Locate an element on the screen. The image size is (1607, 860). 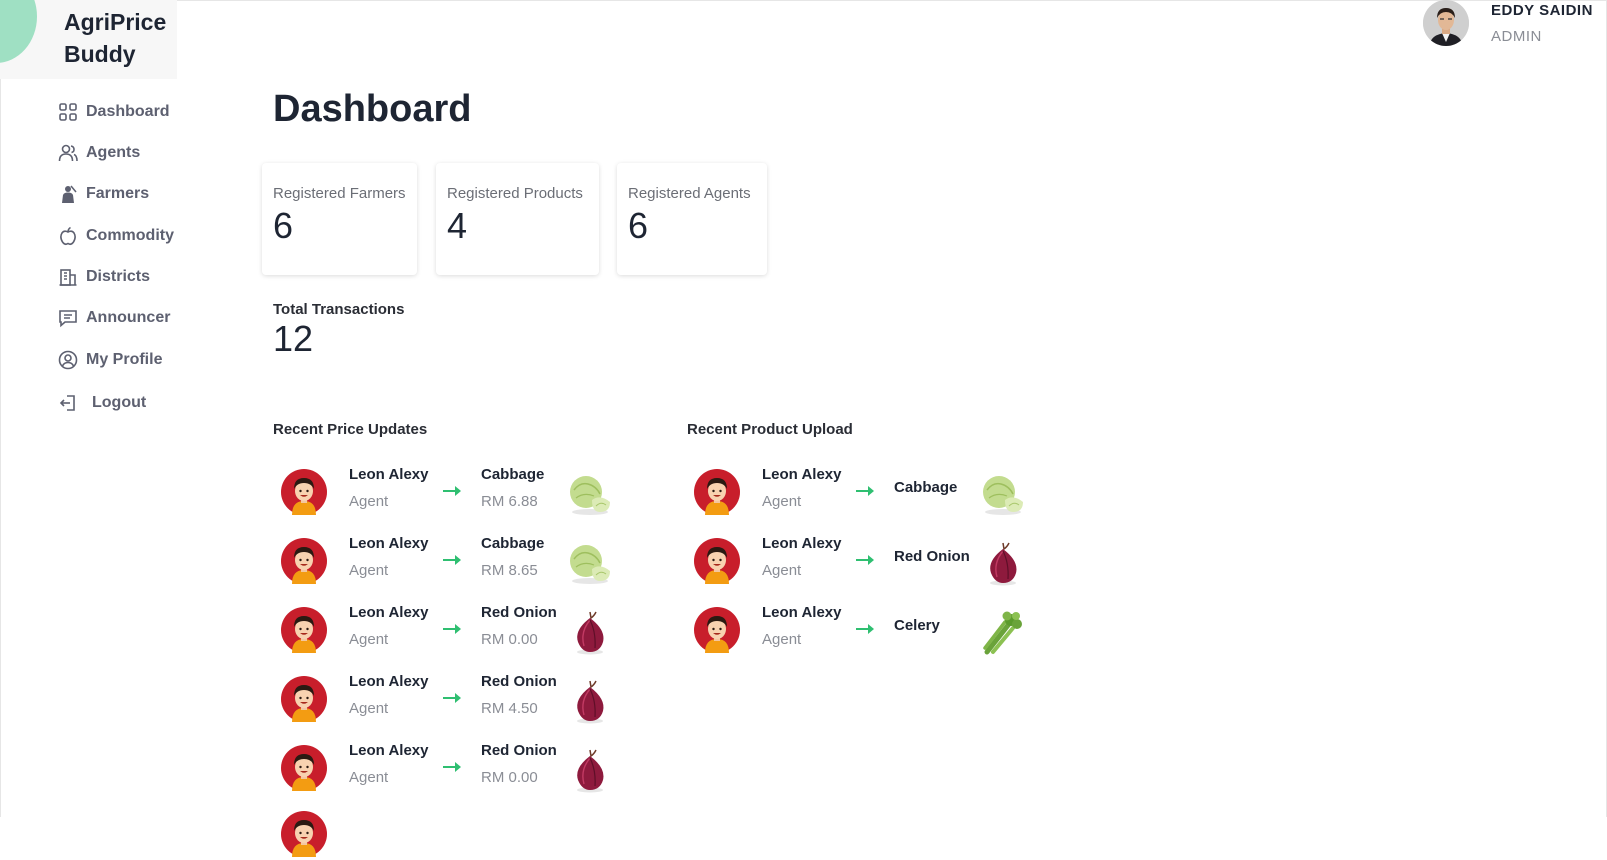
sidebar-item-label: My Profile is located at coordinates (124, 359).